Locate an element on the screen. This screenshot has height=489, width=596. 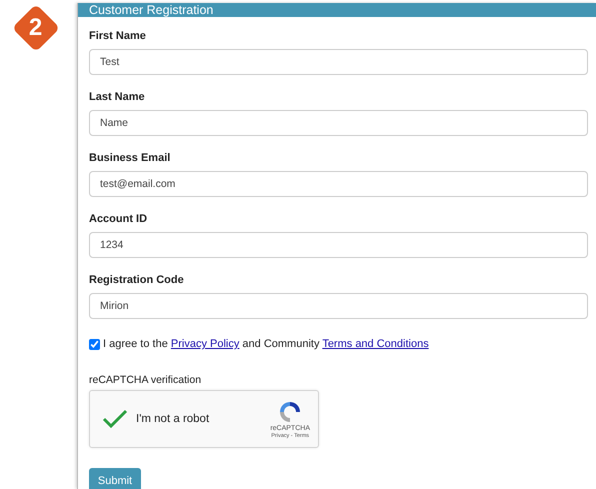
field-label: Last Name is located at coordinates (117, 98).